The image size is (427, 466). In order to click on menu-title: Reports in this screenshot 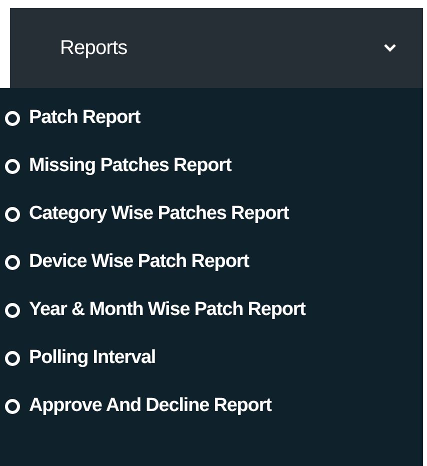, I will do `click(94, 48)`.